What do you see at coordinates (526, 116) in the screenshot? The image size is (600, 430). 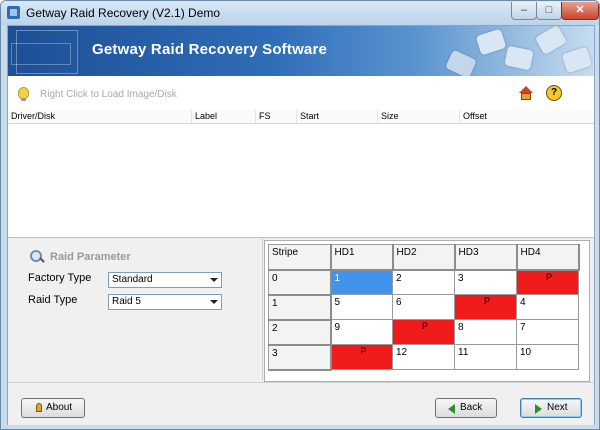 I see `column-header-offset: Offset` at bounding box center [526, 116].